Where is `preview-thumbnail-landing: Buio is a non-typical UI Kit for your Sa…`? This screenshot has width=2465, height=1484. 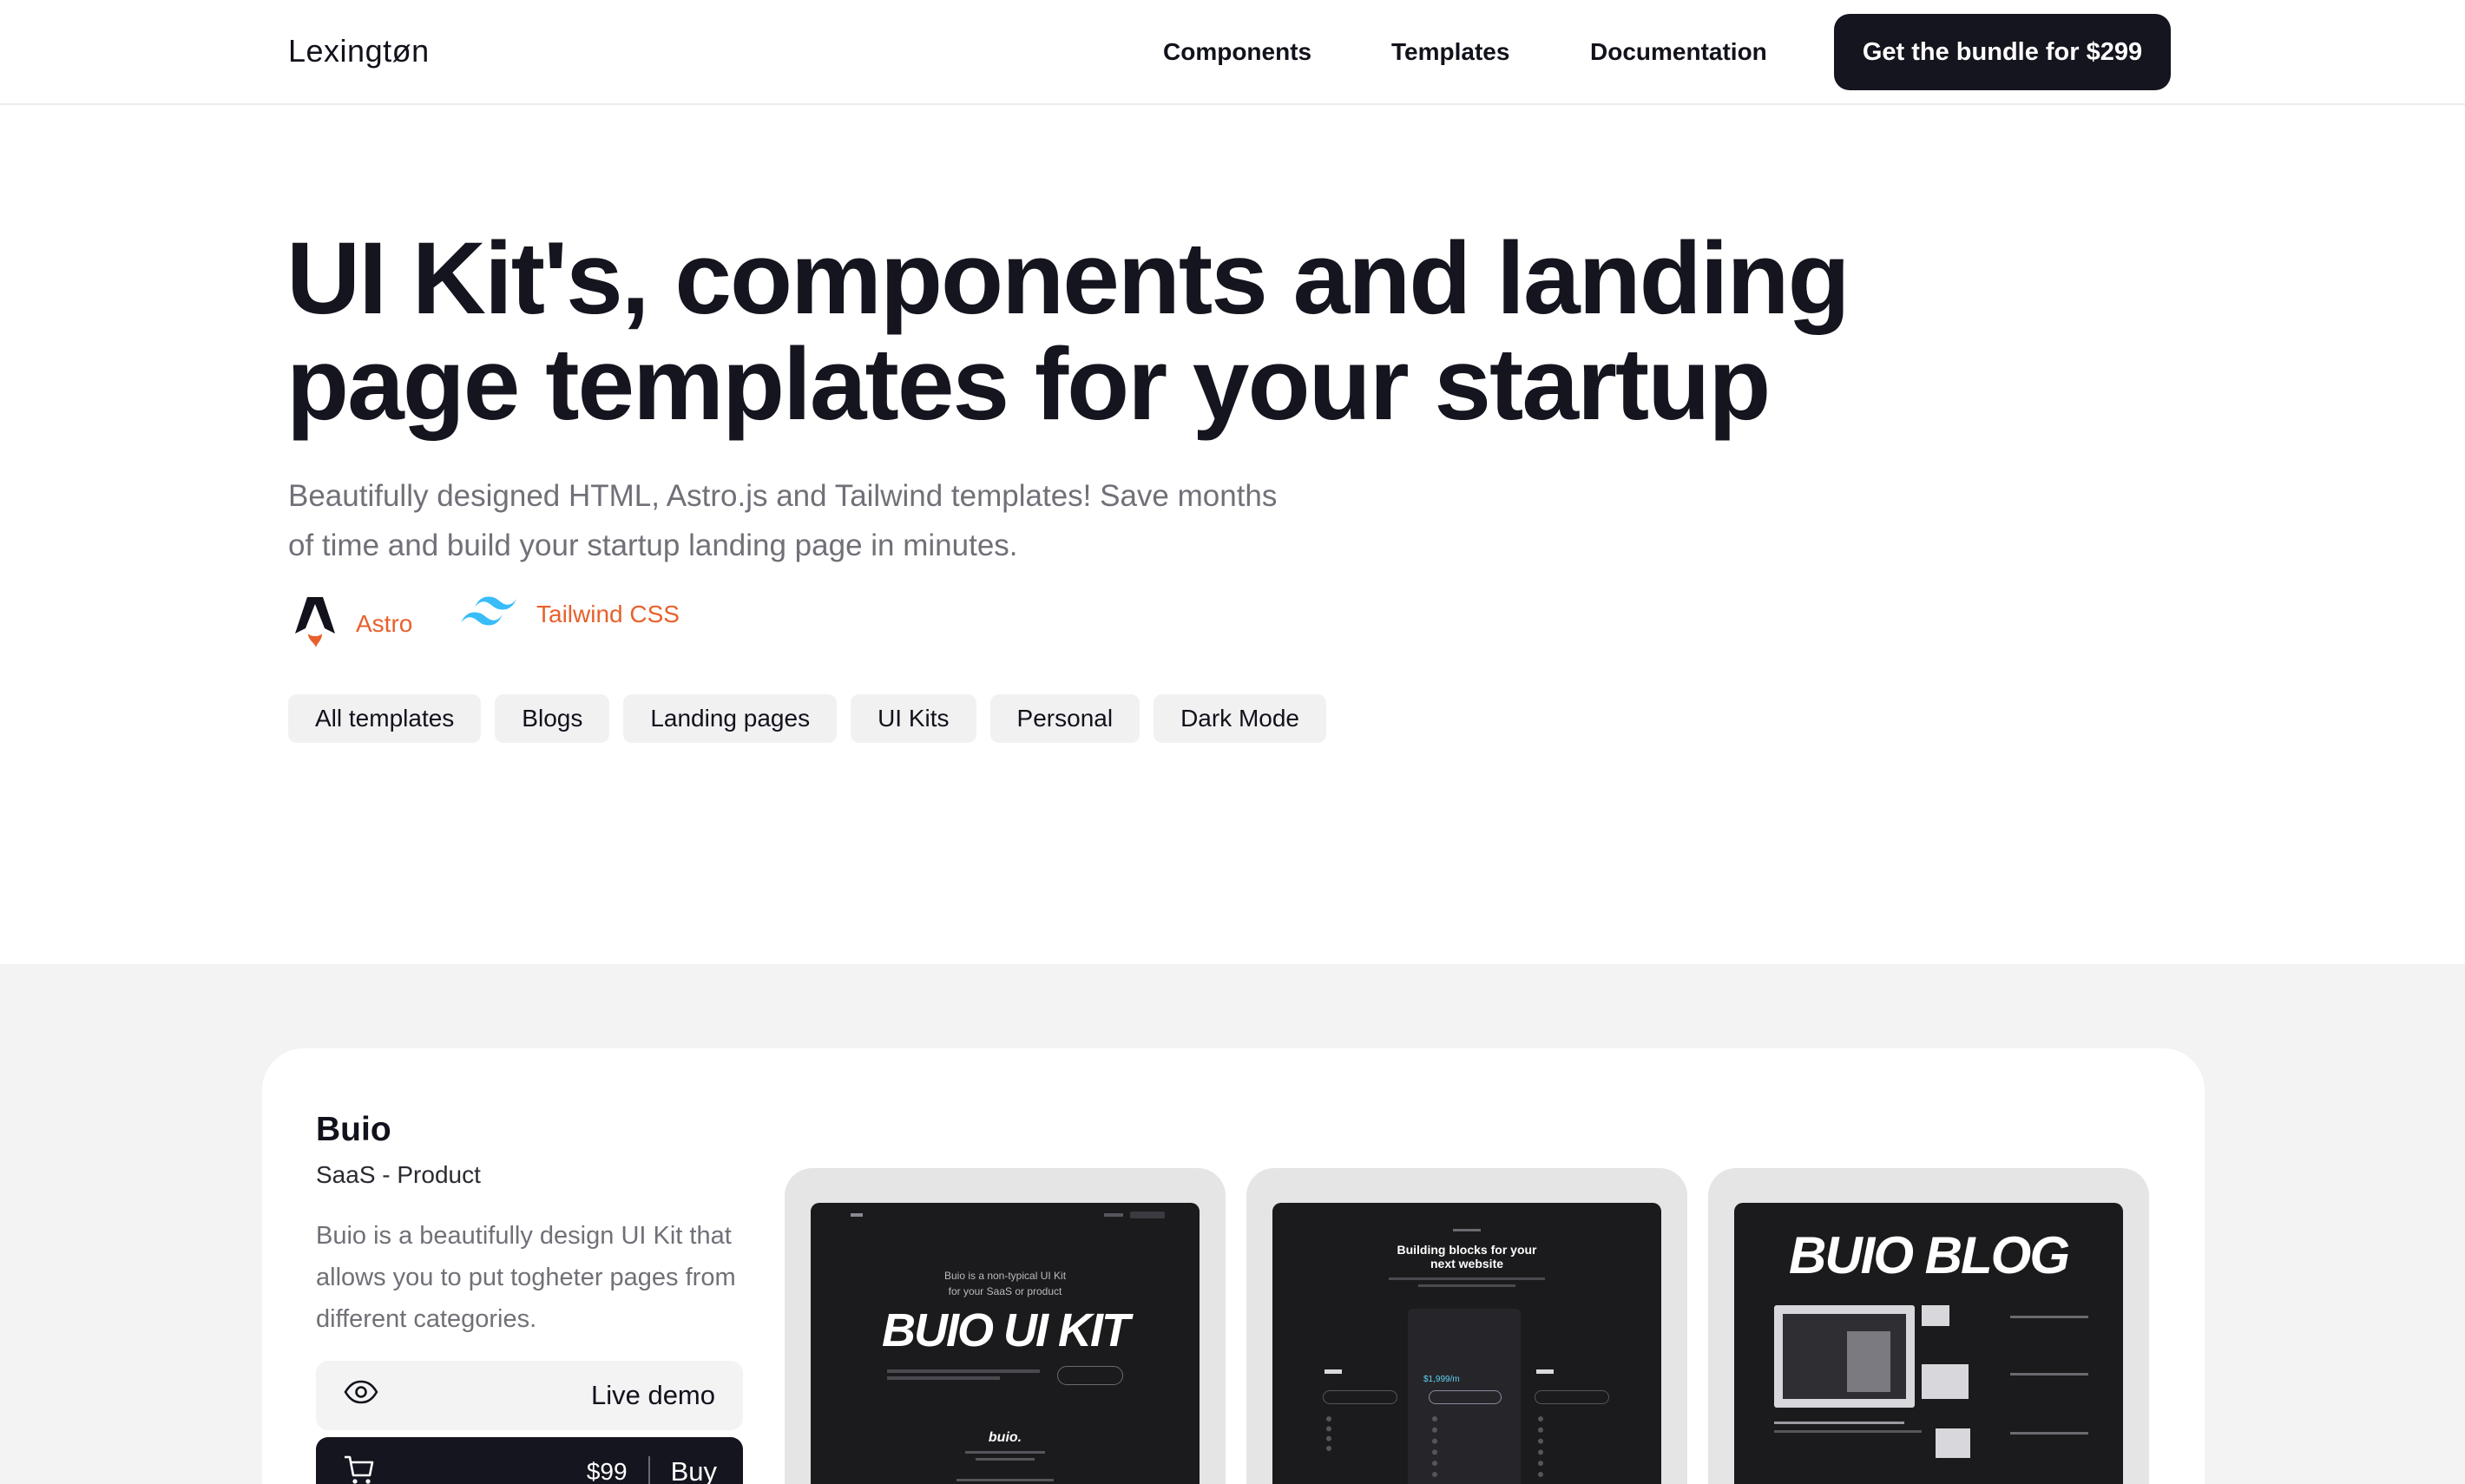
preview-thumbnail-landing: Buio is a non-typical UI Kit for your Sa… is located at coordinates (1005, 1326).